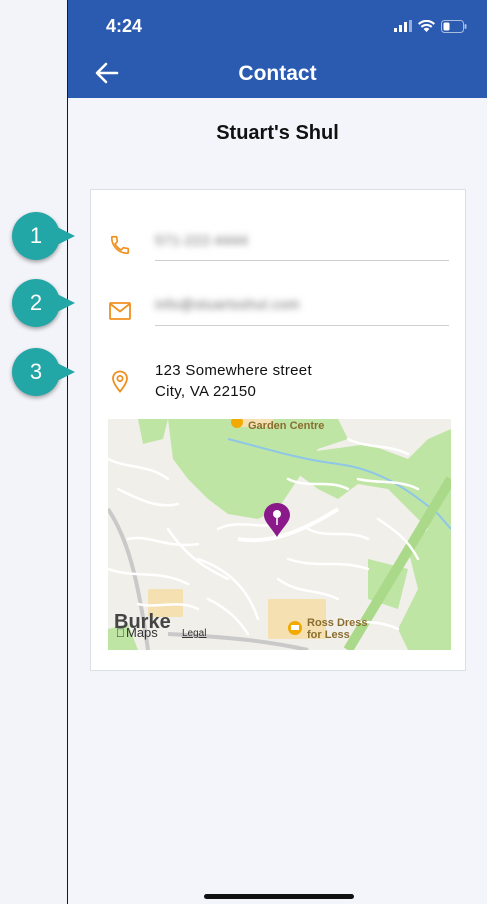 Image resolution: width=487 pixels, height=904 pixels. What do you see at coordinates (302, 381) in the screenshot?
I see `address-field: 123 Somewhere street City, VA 22150` at bounding box center [302, 381].